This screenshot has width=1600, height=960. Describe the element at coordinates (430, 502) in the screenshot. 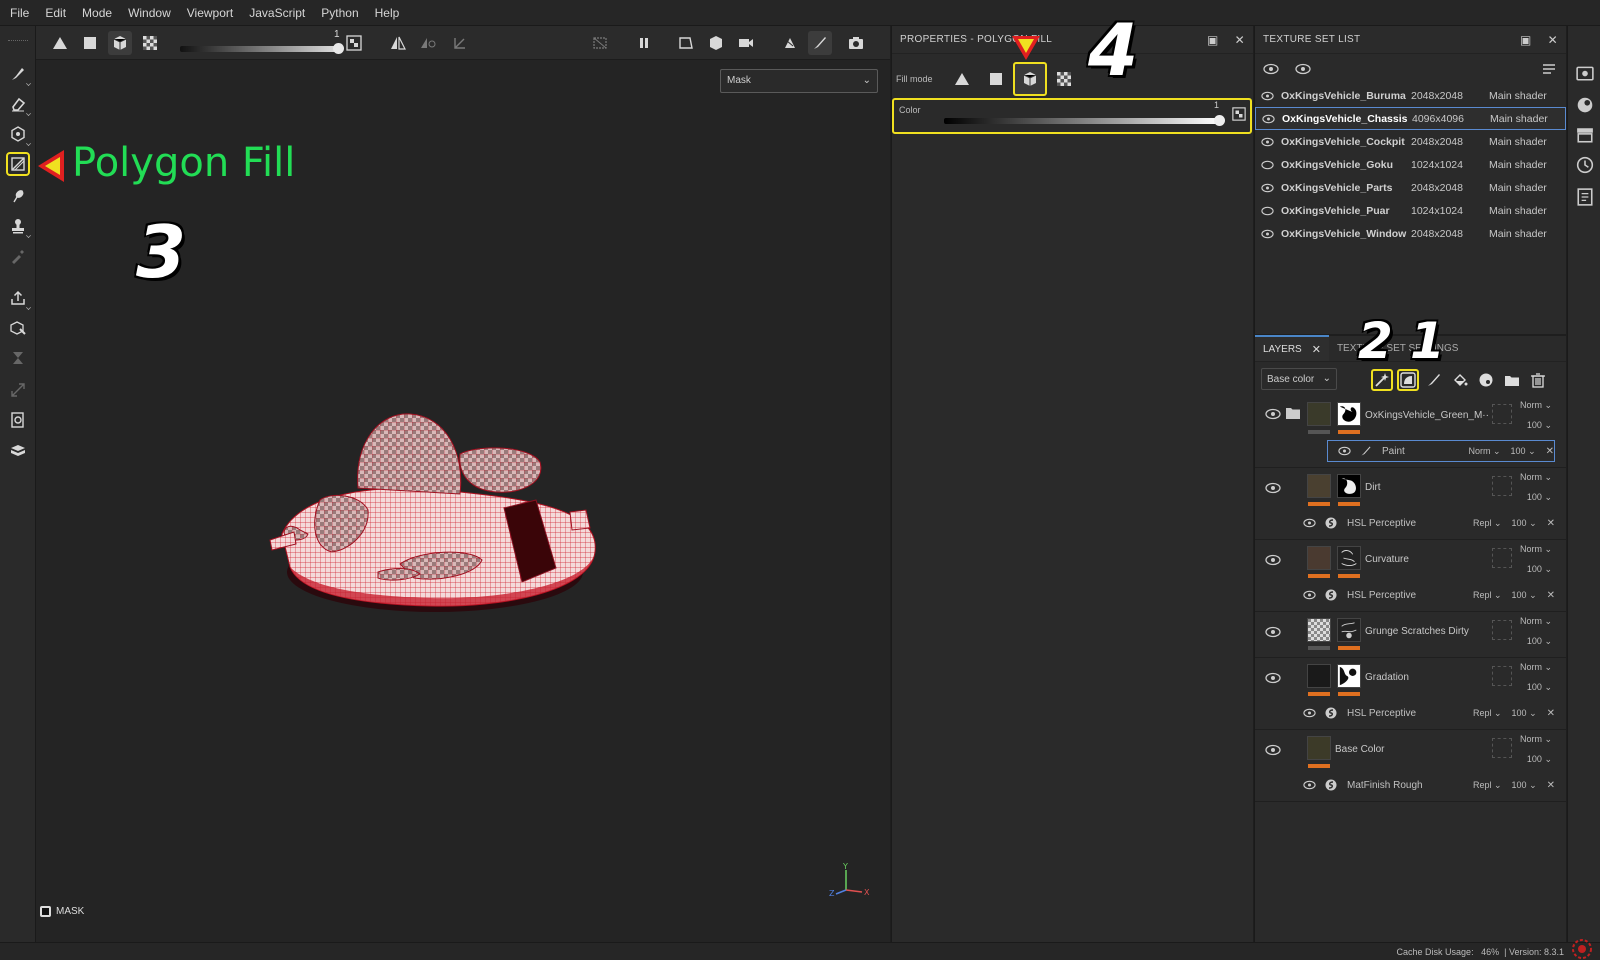

I see `vehicle-3d-model` at that location.